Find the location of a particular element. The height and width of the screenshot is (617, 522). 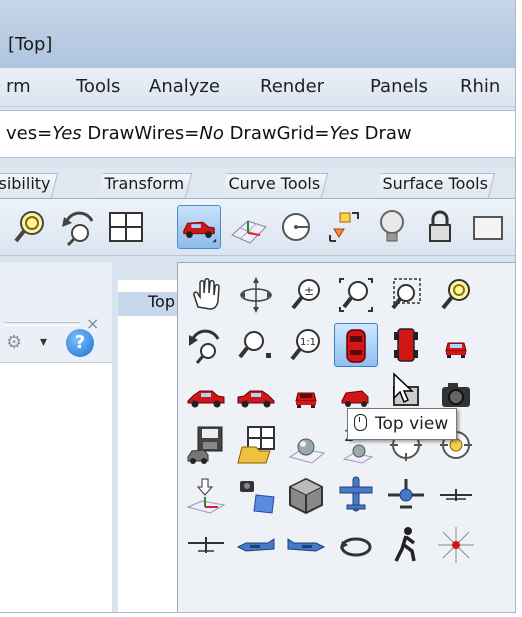

bottom-view-car-icon is located at coordinates (406, 345).